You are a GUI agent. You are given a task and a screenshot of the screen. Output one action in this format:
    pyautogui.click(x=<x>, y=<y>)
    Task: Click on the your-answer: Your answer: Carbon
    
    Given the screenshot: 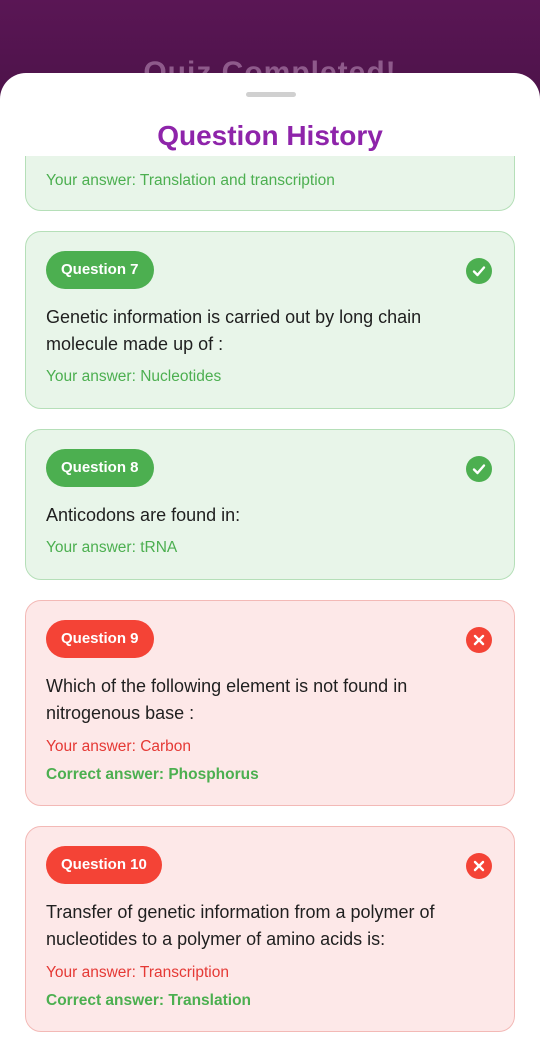 What is the action you would take?
    pyautogui.click(x=119, y=746)
    